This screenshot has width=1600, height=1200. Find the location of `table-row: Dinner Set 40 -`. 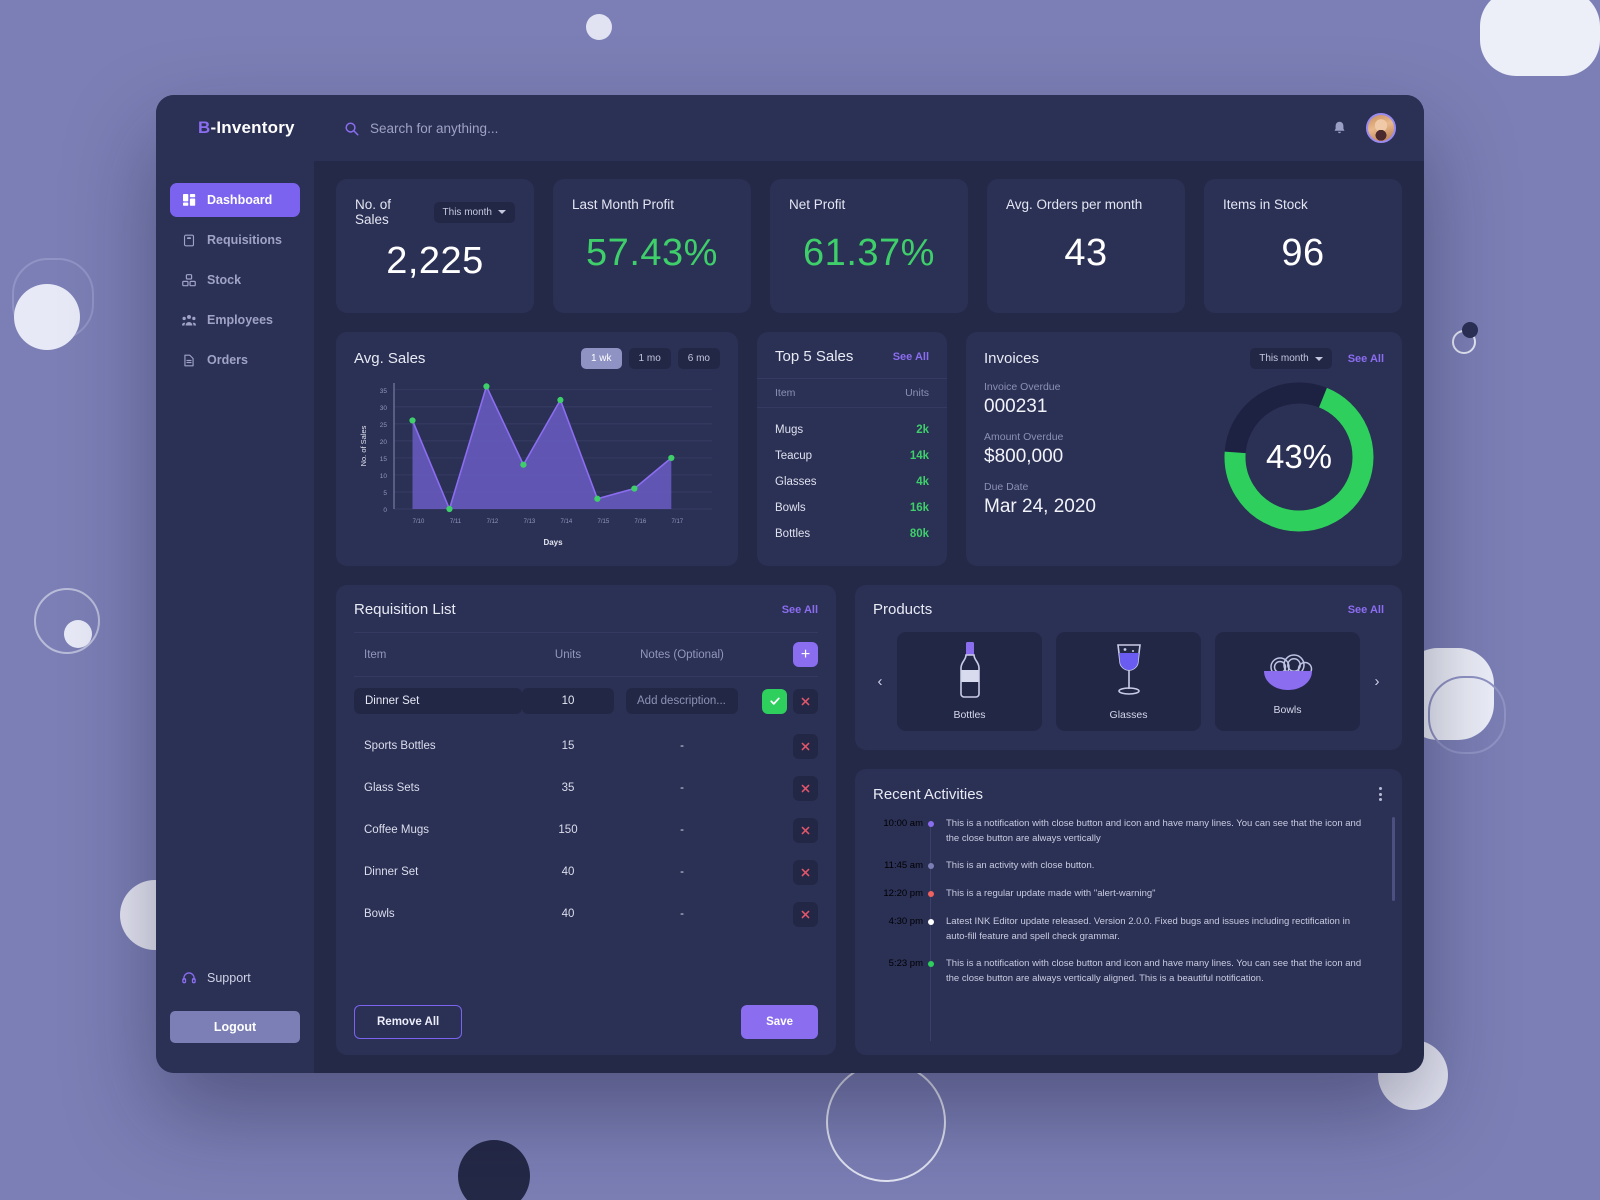

table-row: Dinner Set 40 - is located at coordinates (586, 872).